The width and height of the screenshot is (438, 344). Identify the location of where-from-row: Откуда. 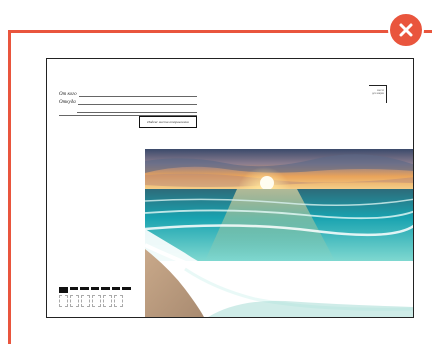
(128, 101).